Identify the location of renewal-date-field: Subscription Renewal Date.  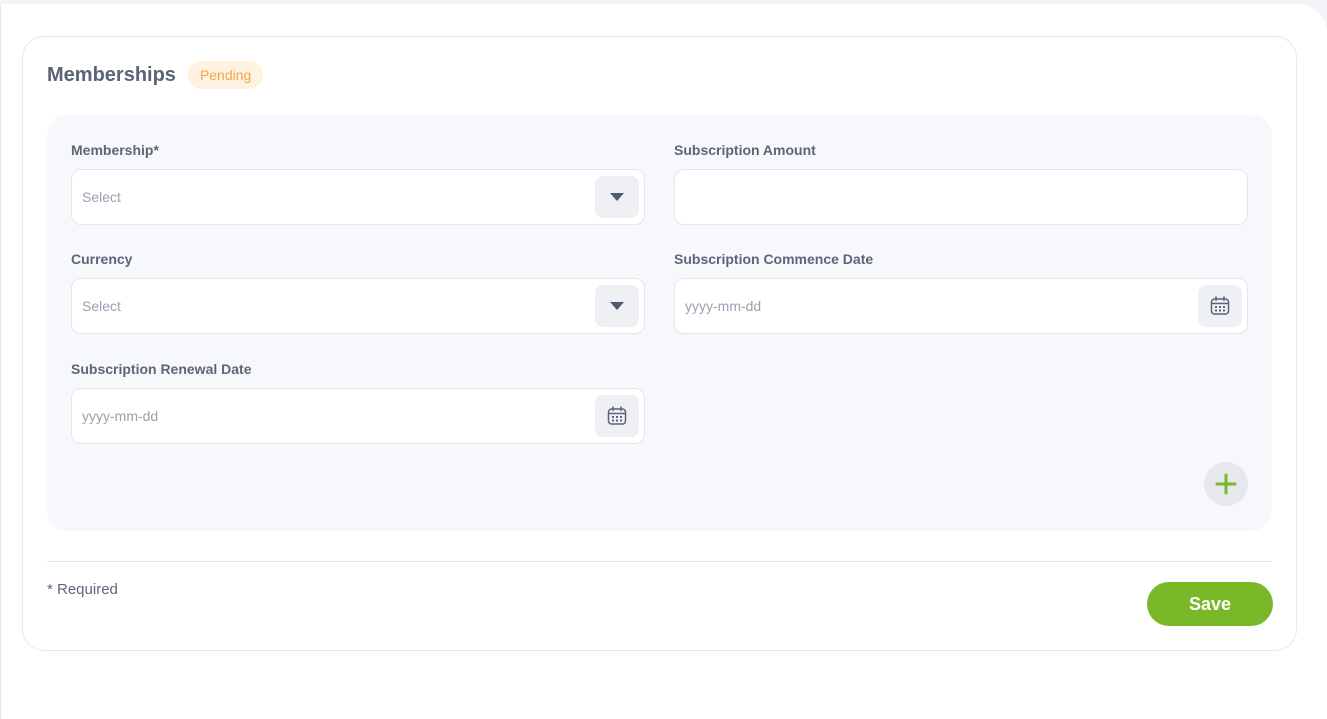
(358, 402).